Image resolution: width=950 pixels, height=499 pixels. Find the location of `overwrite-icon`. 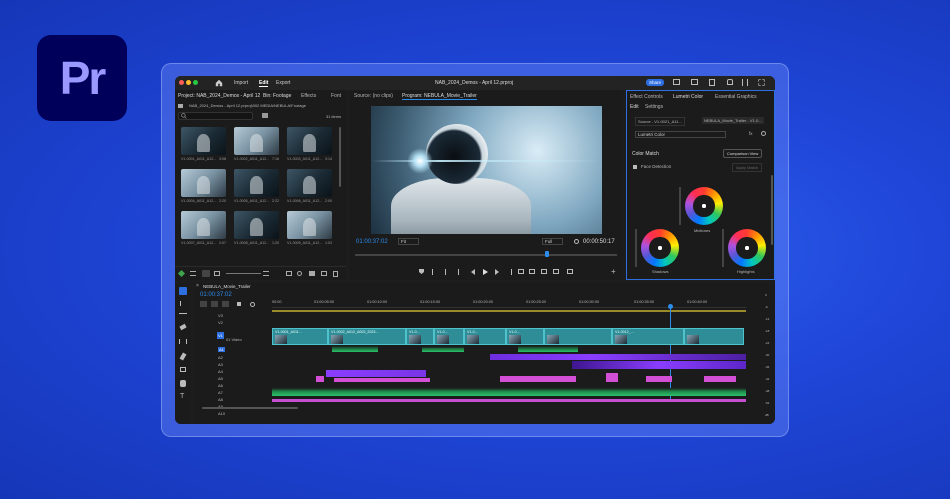

overwrite-icon is located at coordinates (532, 271).